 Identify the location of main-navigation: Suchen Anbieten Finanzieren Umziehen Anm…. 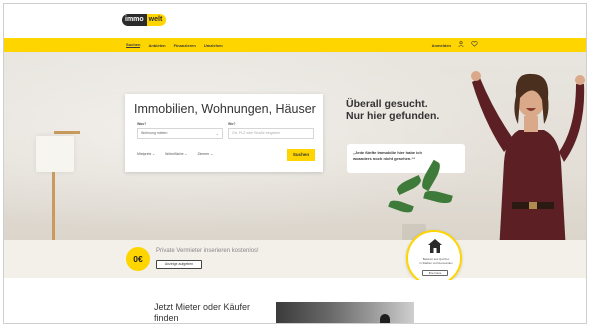
(295, 45).